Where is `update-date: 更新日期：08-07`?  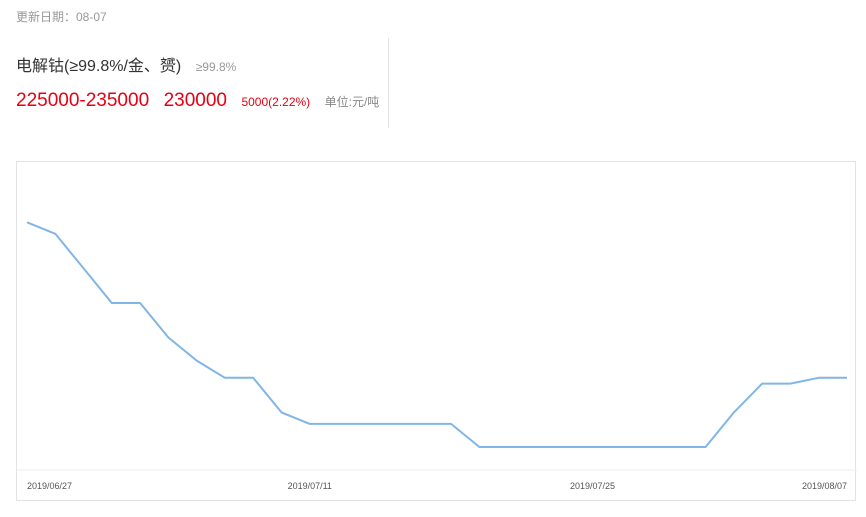 update-date: 更新日期：08-07 is located at coordinates (61, 17).